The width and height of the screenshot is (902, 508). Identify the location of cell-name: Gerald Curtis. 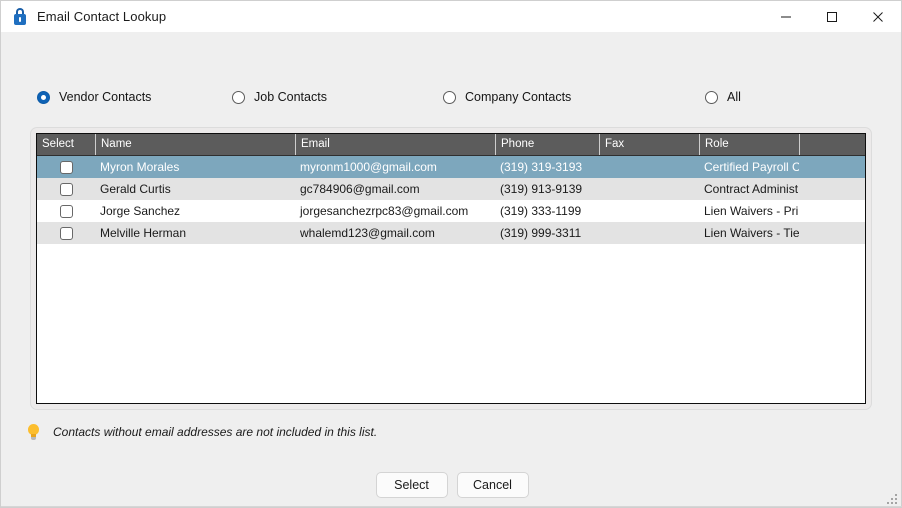
(135, 189).